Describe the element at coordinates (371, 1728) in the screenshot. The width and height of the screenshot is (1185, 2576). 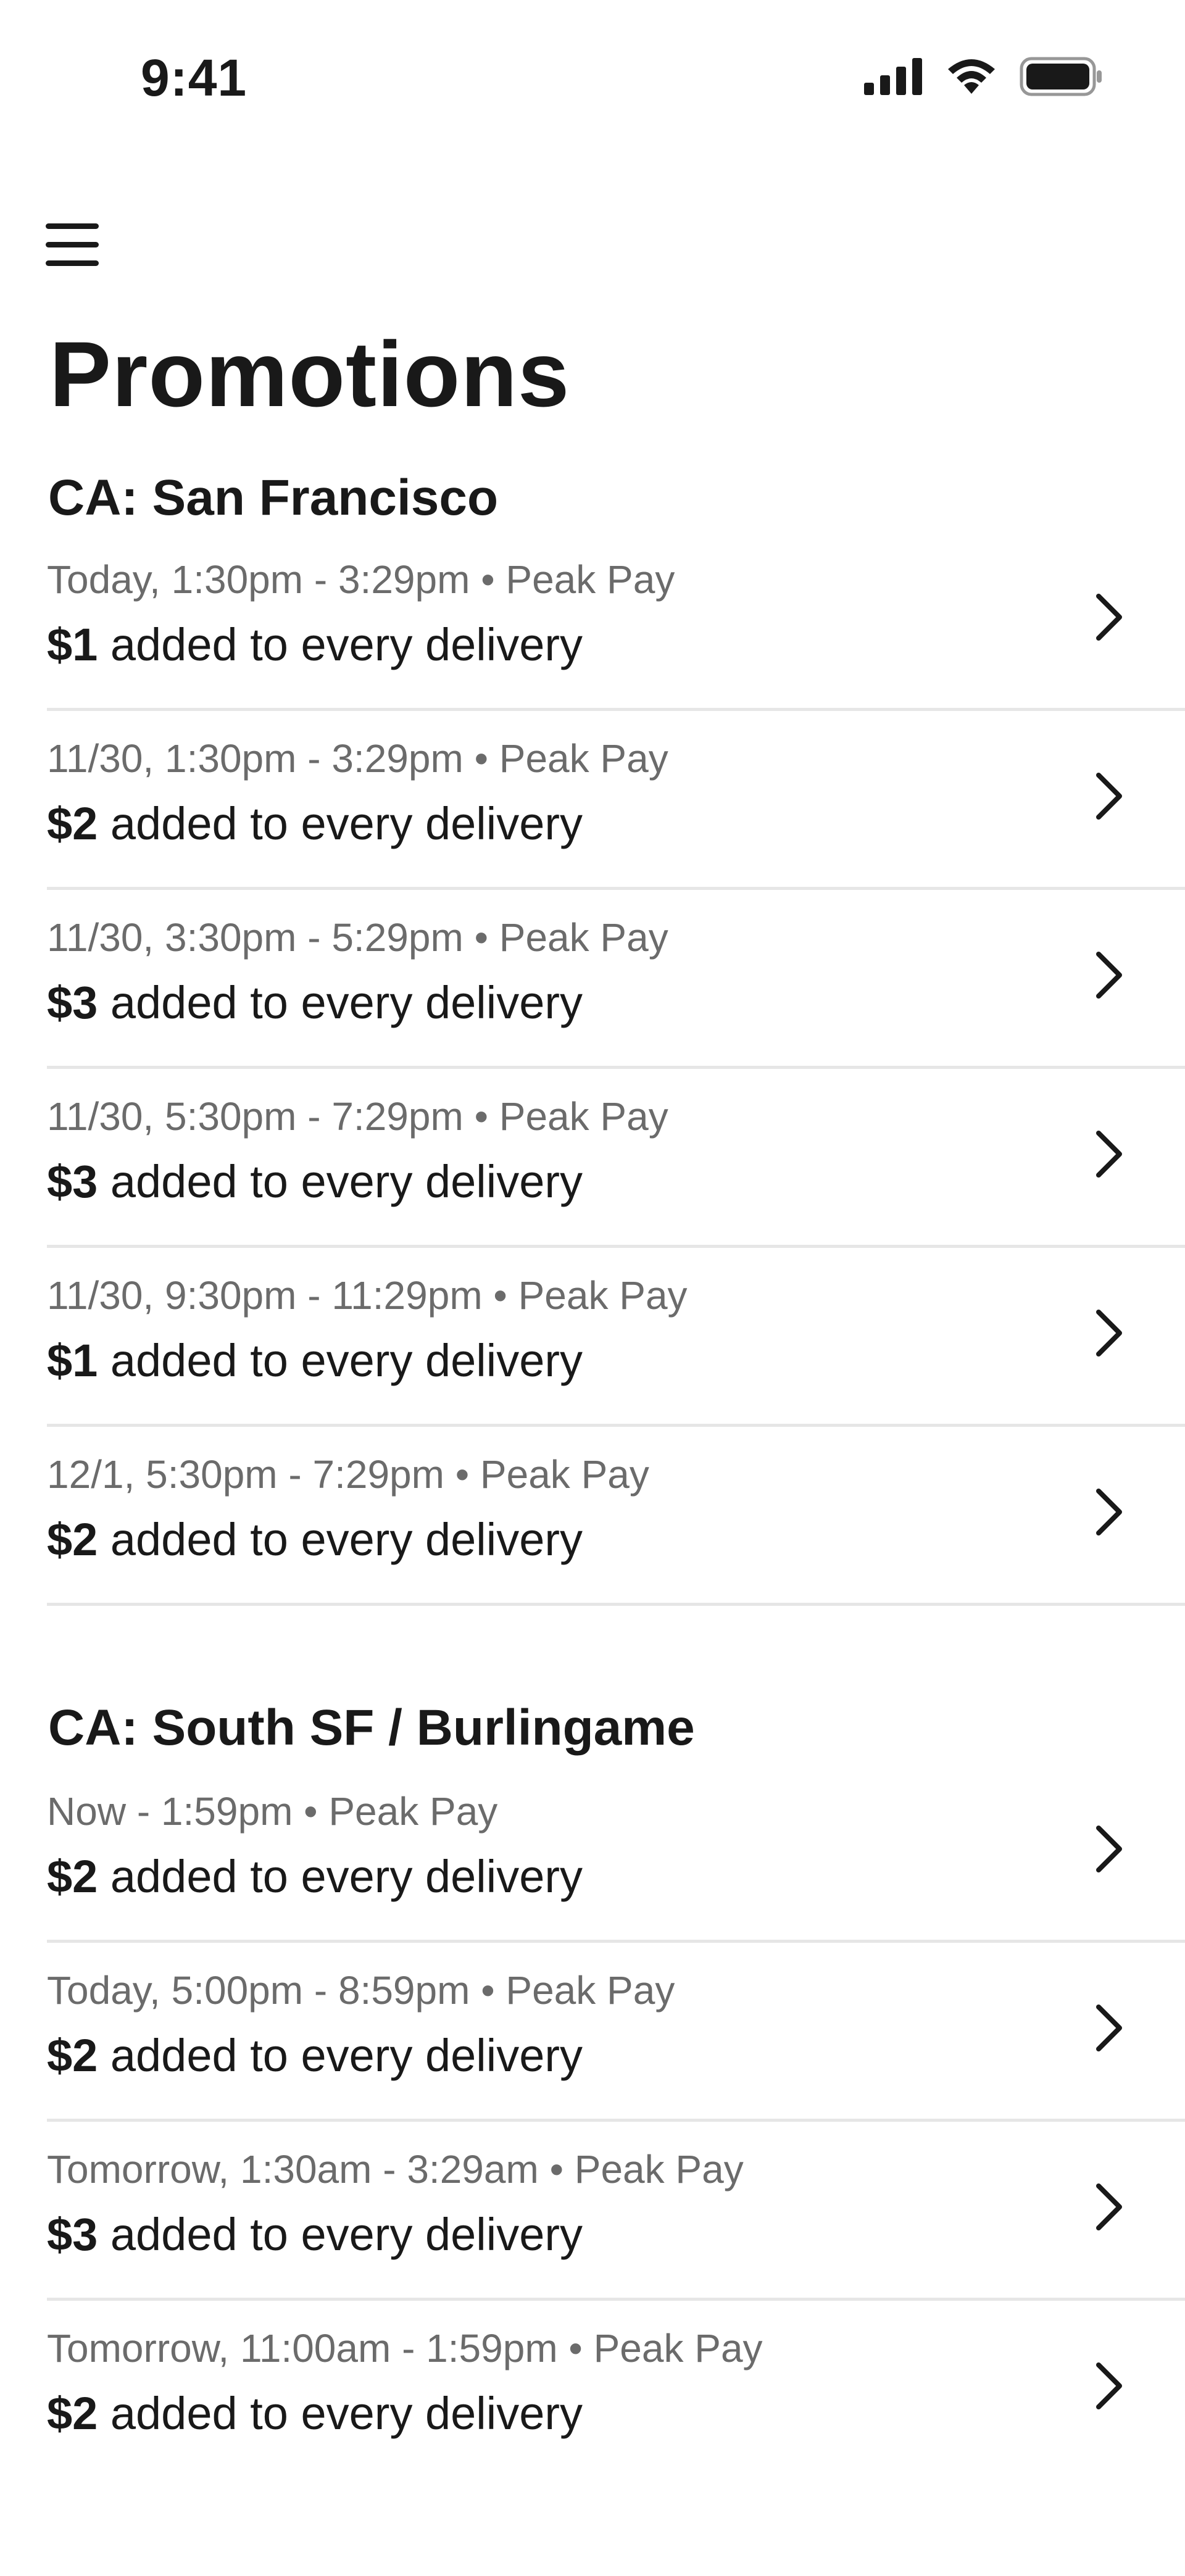
I see `section-title-south-sf-burlingame: CA: South SF / Burlingame` at that location.